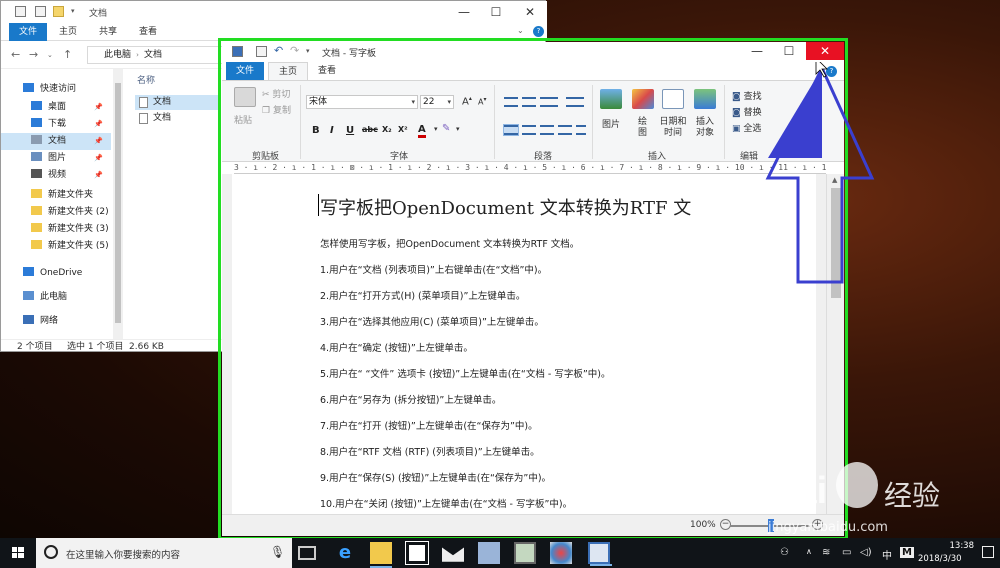 This screenshot has width=1000, height=568. I want to click on clock-time: 13:38, so click(951, 546).